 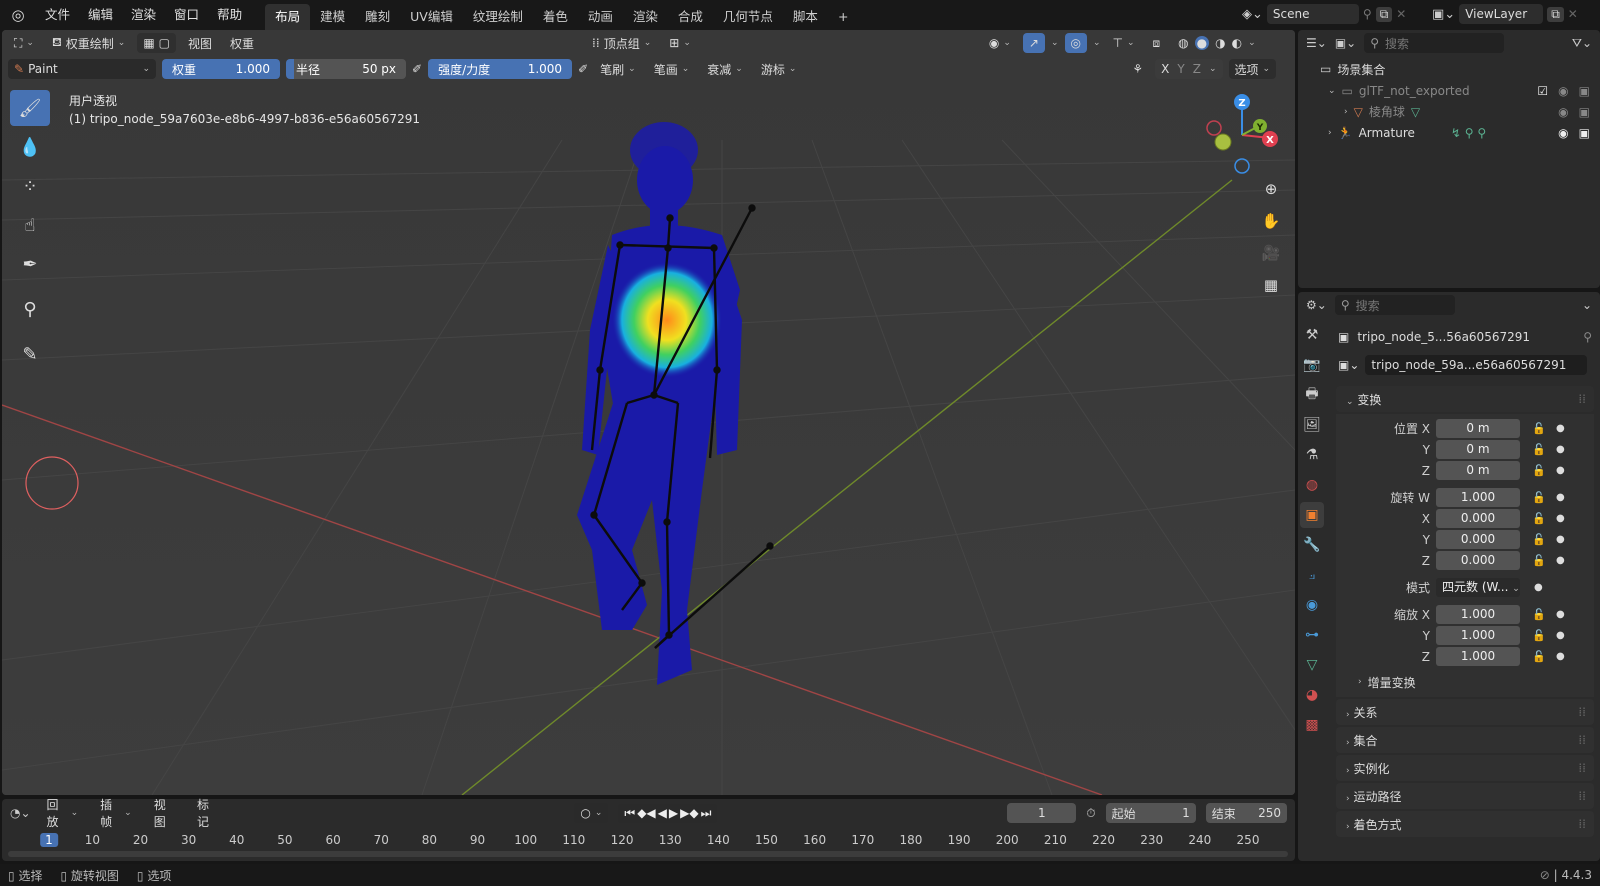 I want to click on strength-pressure-icon: ✐, so click(x=583, y=69).